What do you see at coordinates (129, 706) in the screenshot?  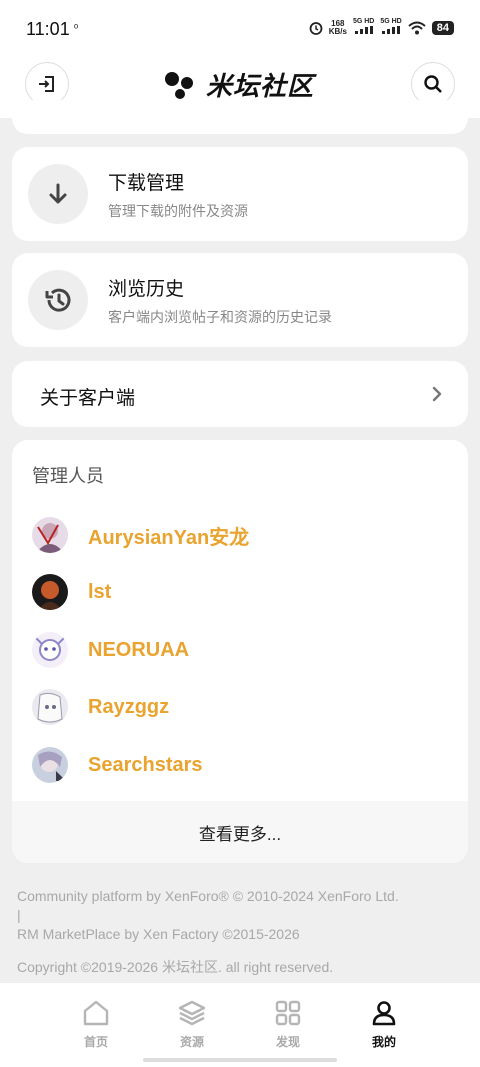 I see `admin-name: Rayzggz` at bounding box center [129, 706].